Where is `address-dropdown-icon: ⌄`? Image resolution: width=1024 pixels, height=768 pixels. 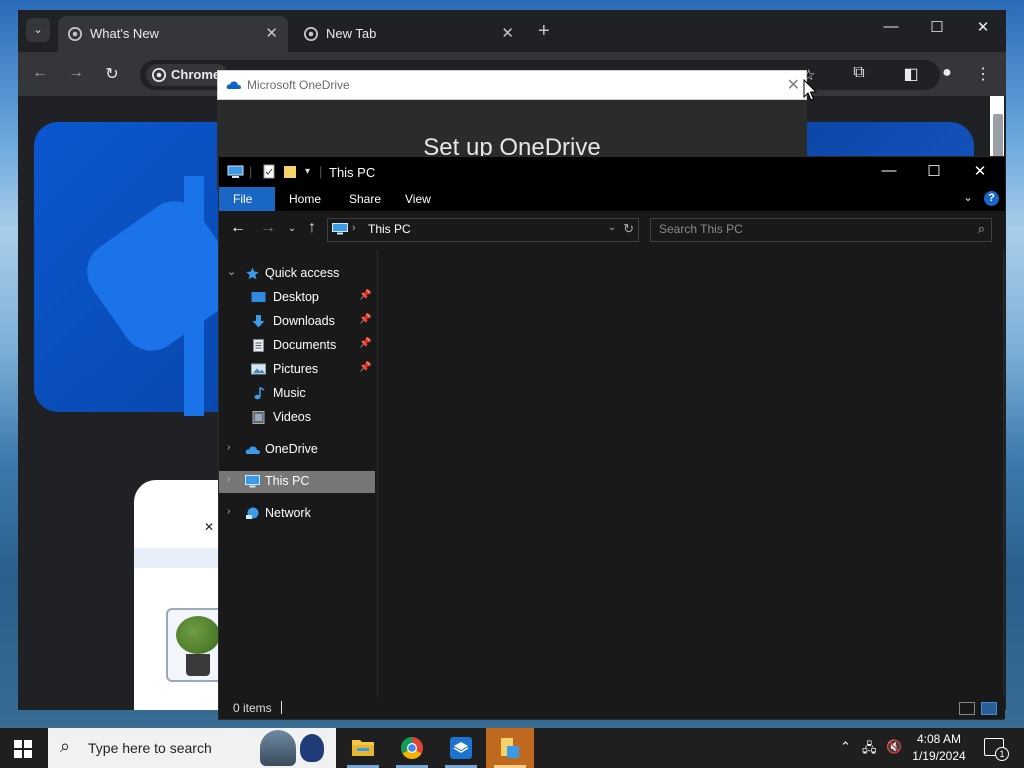 address-dropdown-icon: ⌄ is located at coordinates (612, 227).